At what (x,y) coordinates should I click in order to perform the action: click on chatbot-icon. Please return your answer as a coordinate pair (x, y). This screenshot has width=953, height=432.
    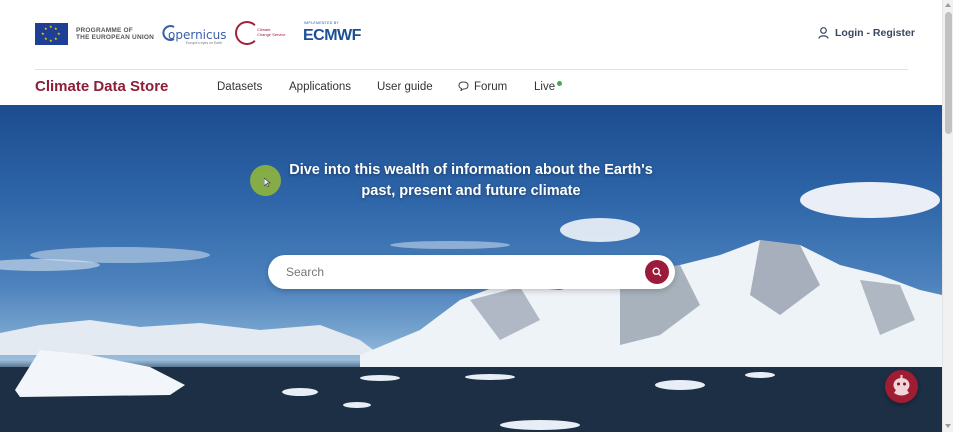
    Looking at the image, I should click on (901, 385).